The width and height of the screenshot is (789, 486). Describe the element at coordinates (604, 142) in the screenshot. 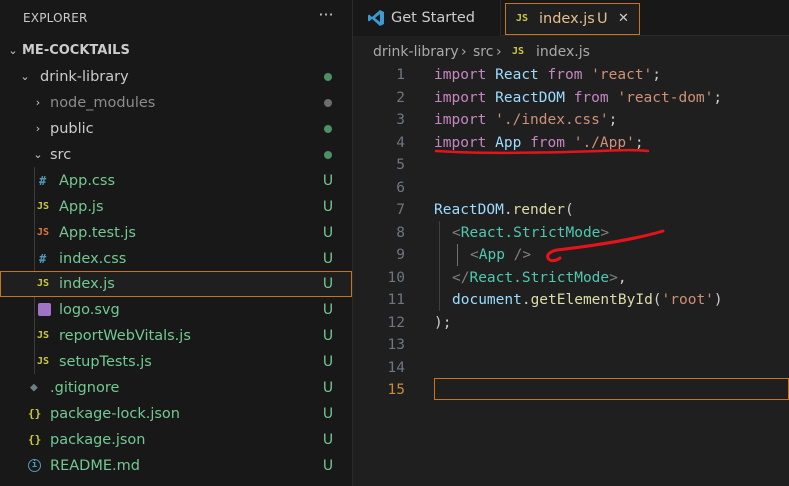

I see `string-token: './App'` at that location.